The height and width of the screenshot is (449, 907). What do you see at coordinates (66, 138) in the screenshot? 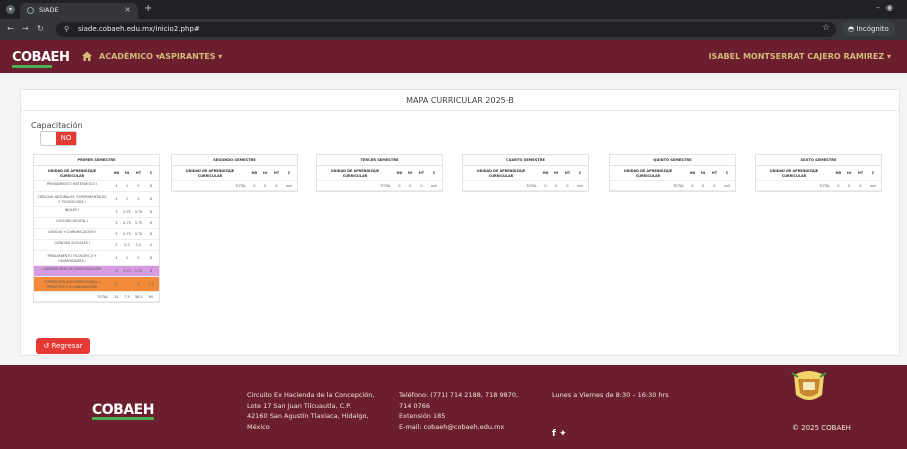
I see `toggle-no-label: NO` at bounding box center [66, 138].